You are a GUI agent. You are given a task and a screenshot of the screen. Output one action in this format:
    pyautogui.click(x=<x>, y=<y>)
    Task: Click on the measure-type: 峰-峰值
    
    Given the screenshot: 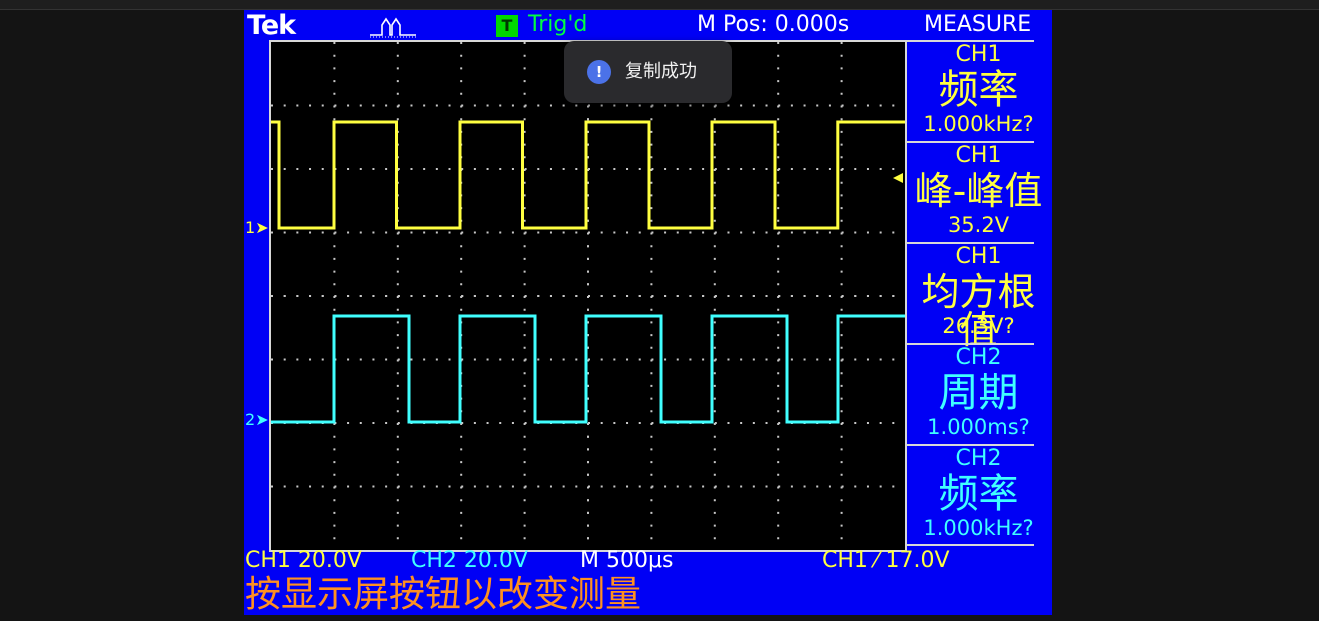 What is the action you would take?
    pyautogui.click(x=978, y=191)
    